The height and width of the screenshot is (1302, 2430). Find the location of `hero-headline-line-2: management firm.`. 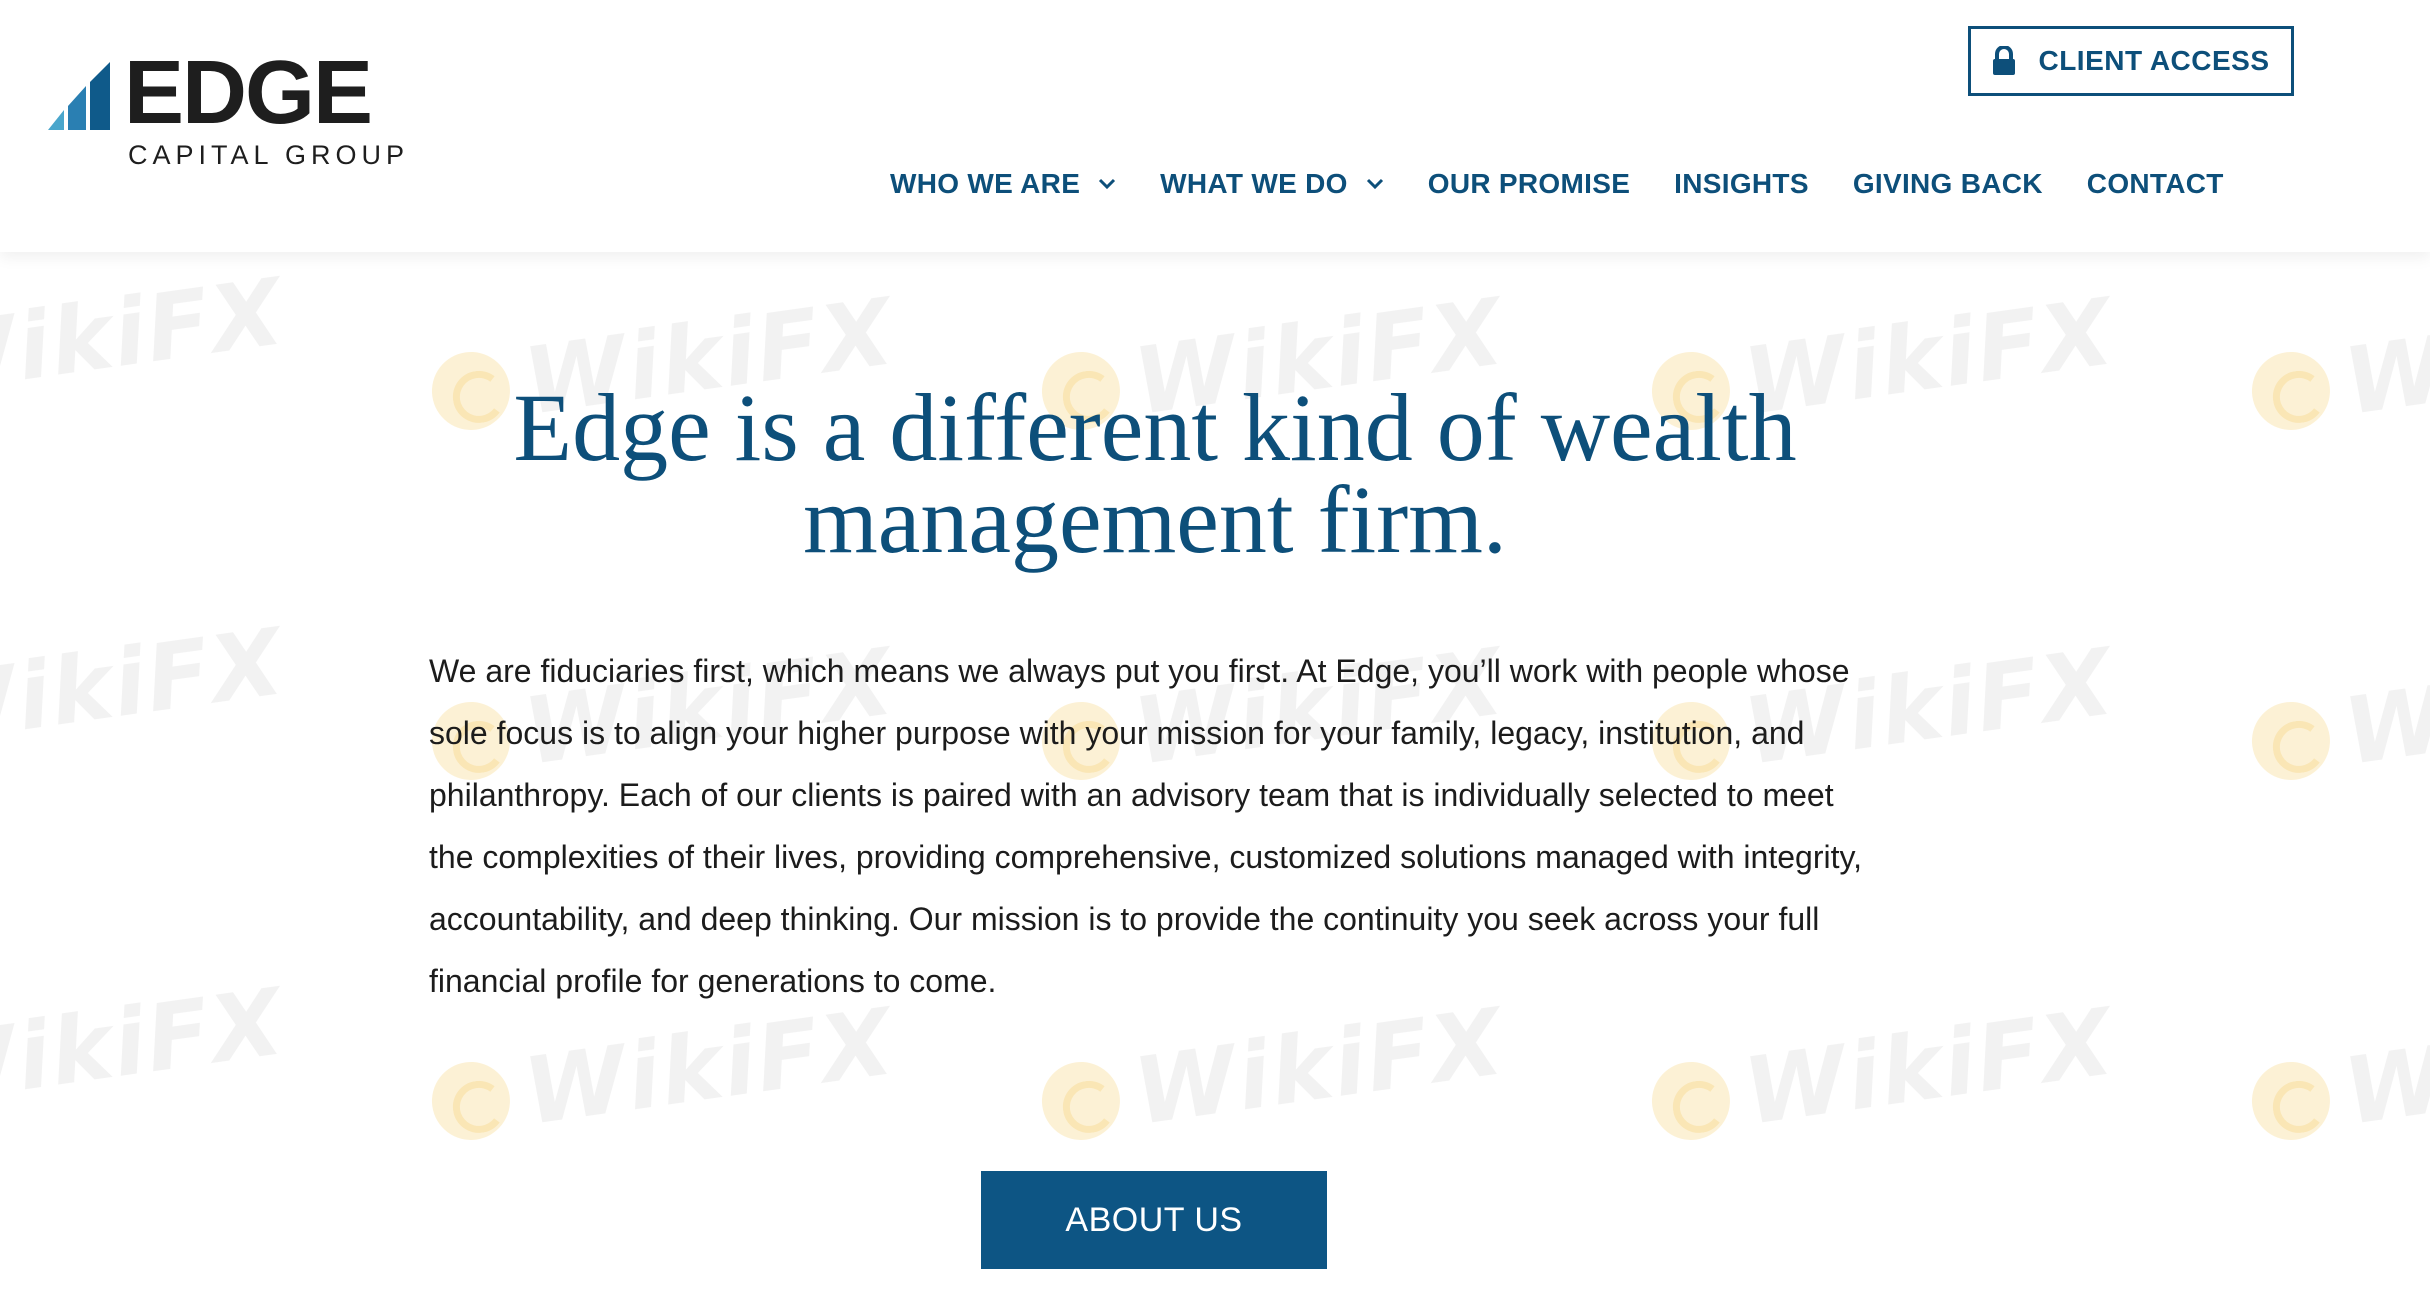

hero-headline-line-2: management firm. is located at coordinates (1155, 519).